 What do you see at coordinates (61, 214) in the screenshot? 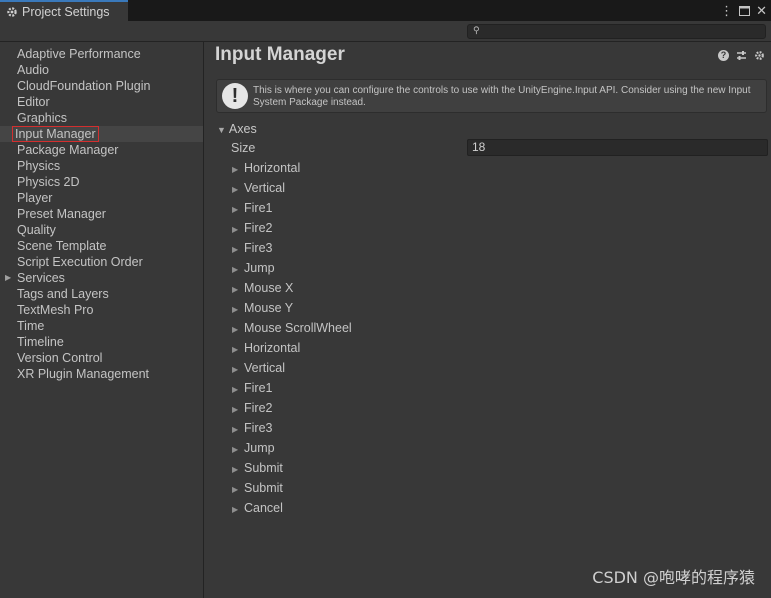
I see `sidebar-item-label: Preset Manager` at bounding box center [61, 214].